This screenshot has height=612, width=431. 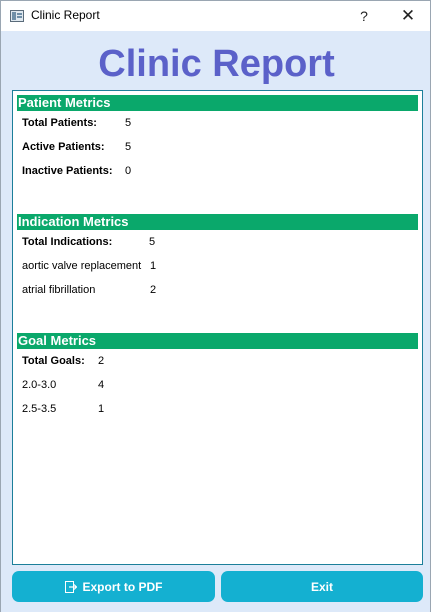 I want to click on report-title: Clinic Report, so click(x=216, y=64).